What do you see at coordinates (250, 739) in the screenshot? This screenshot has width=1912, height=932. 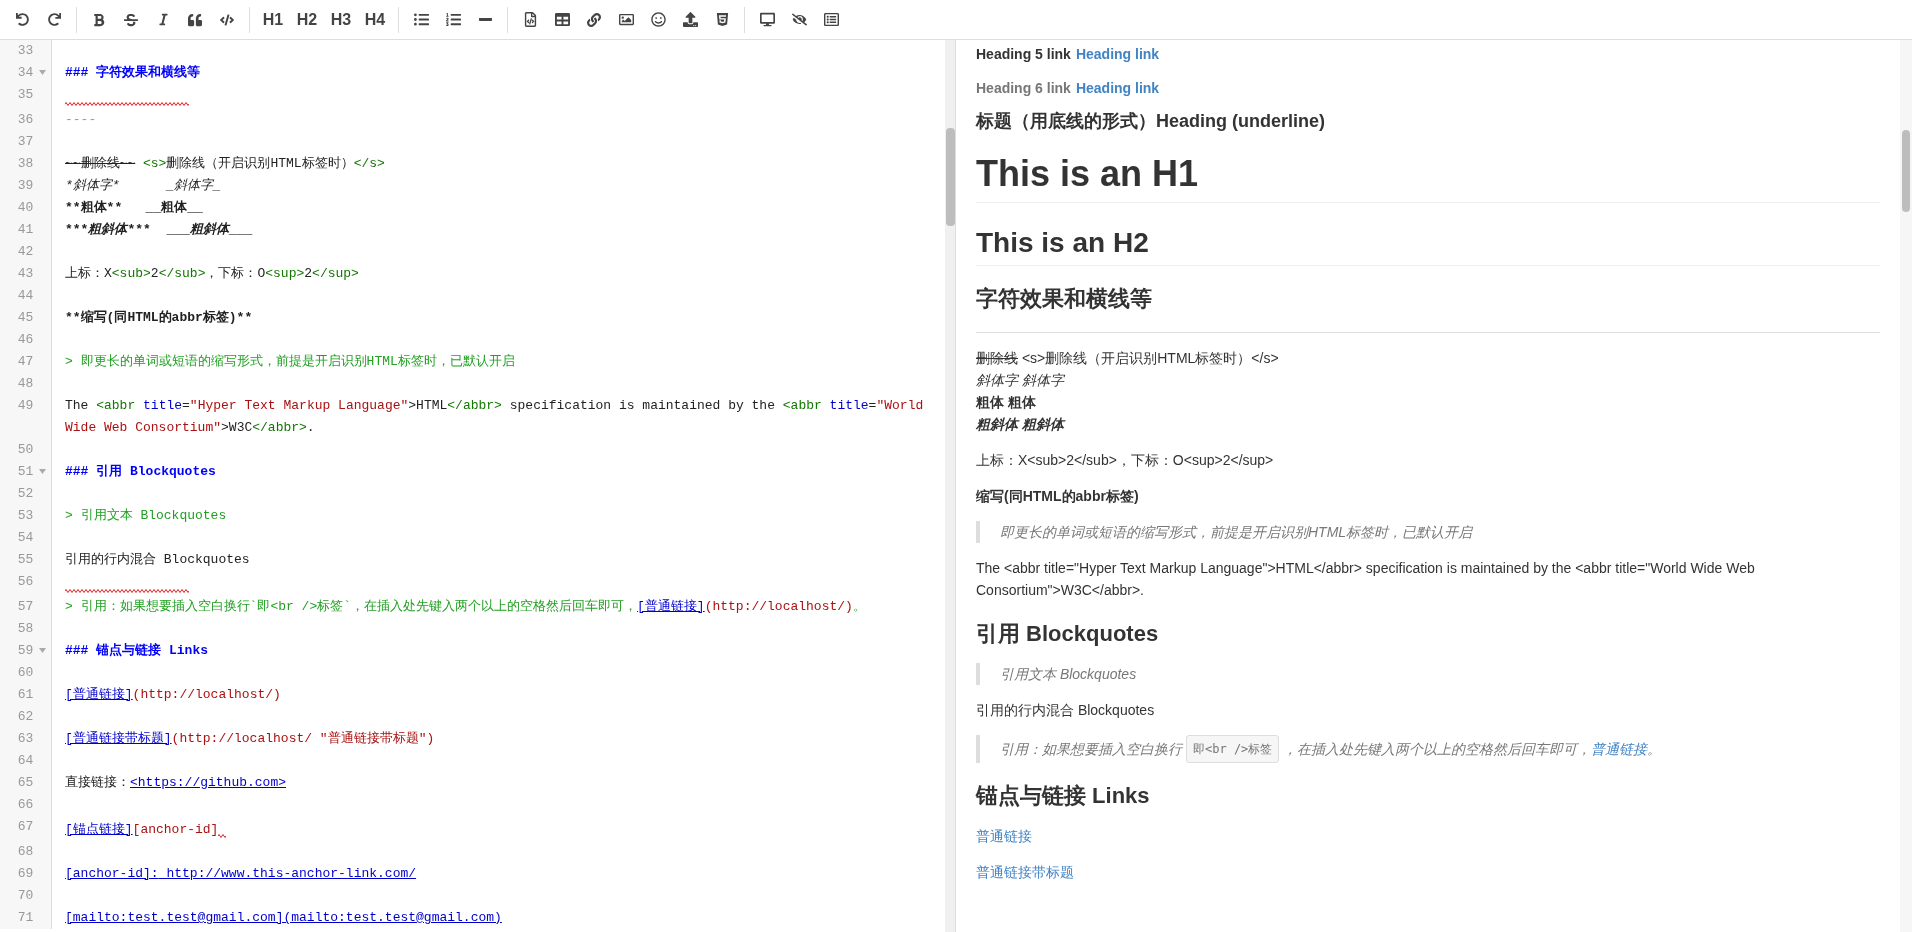 I see `code-line: [普通链接带标题](http://localhost/ "普通链接带标题")` at bounding box center [250, 739].